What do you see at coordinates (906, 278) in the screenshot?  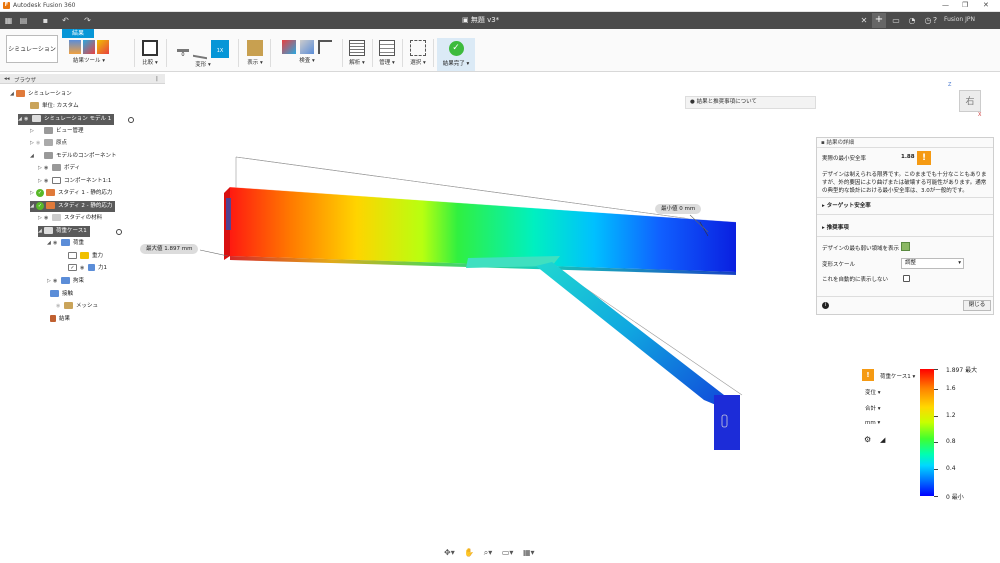 I see `auto-show-checkbox` at bounding box center [906, 278].